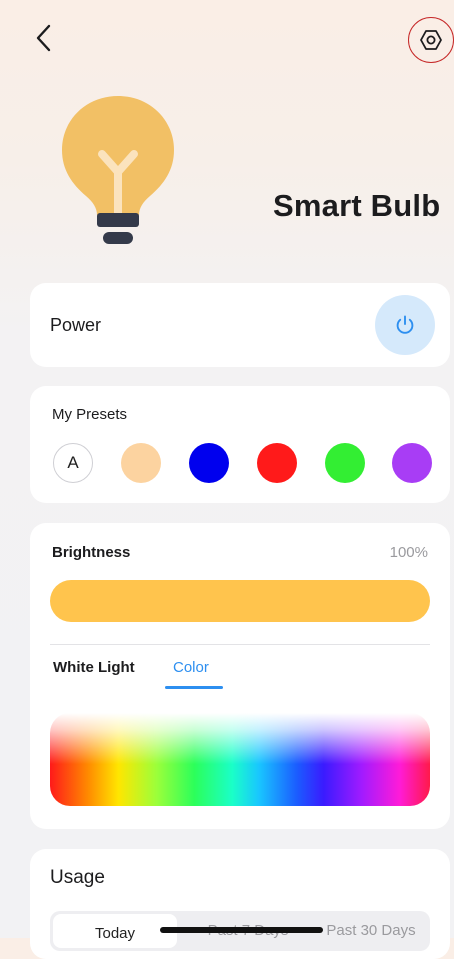 The image size is (454, 959). Describe the element at coordinates (194, 687) in the screenshot. I see `active-tab-indicator` at that location.